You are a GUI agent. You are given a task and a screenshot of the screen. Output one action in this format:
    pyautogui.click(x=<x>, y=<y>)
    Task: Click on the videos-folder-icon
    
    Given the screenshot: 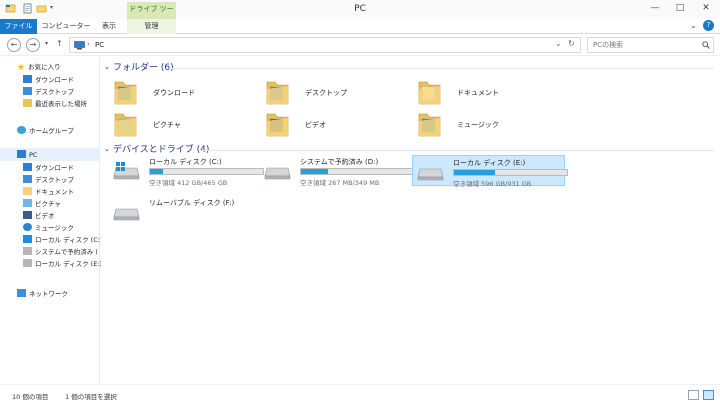 What is the action you would take?
    pyautogui.click(x=277, y=125)
    